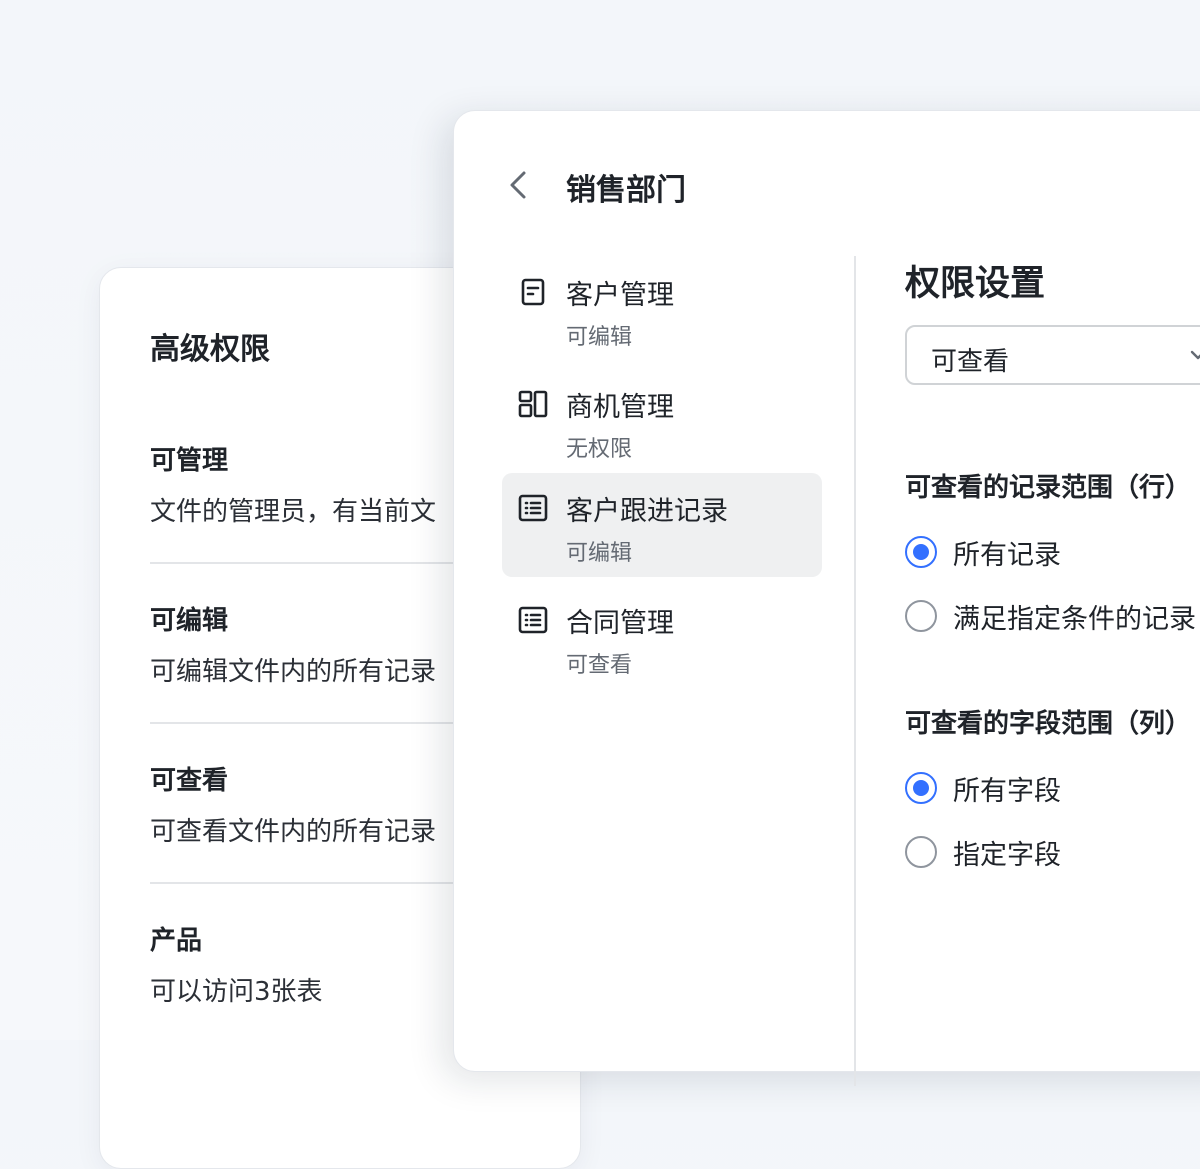 The image size is (1200, 1169). What do you see at coordinates (975, 284) in the screenshot?
I see `settings-title: 权限设置` at bounding box center [975, 284].